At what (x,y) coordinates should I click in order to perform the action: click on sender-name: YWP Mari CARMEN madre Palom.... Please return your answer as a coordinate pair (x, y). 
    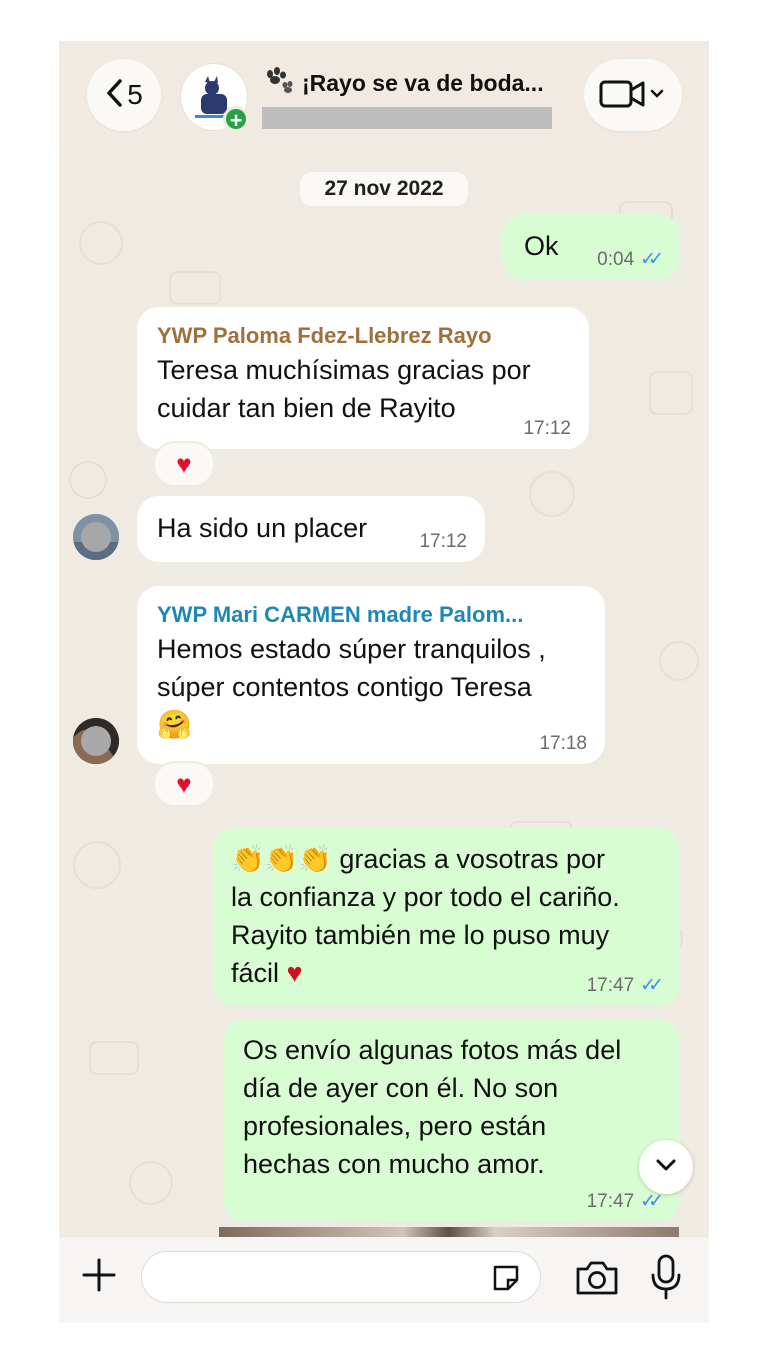
    Looking at the image, I should click on (340, 614).